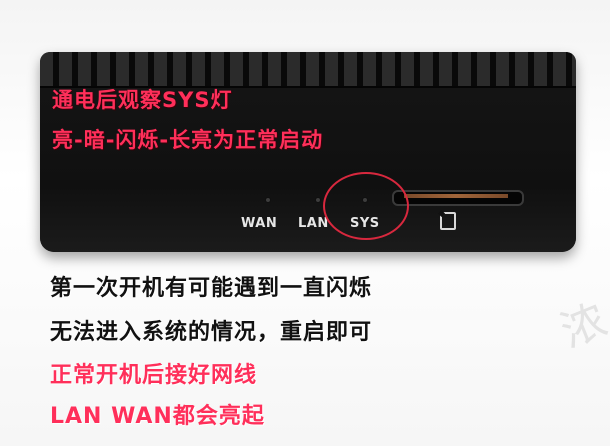 The height and width of the screenshot is (446, 610). Describe the element at coordinates (366, 206) in the screenshot. I see `sys-highlight-circle` at that location.